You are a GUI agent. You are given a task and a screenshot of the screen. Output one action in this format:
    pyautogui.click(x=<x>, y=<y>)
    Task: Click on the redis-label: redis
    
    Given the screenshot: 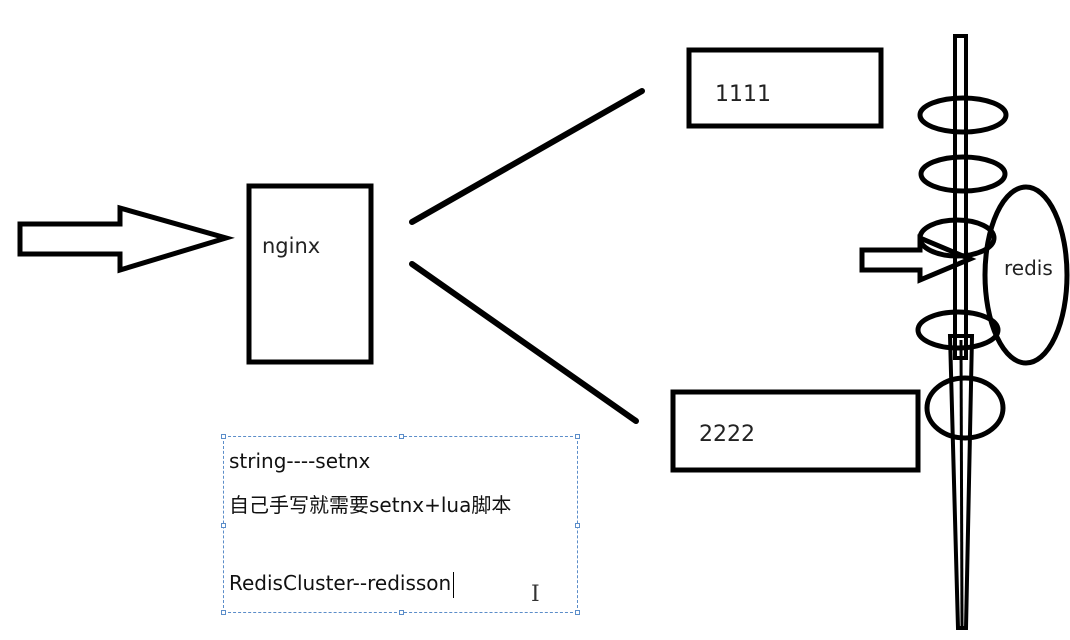 What is the action you would take?
    pyautogui.click(x=1028, y=268)
    